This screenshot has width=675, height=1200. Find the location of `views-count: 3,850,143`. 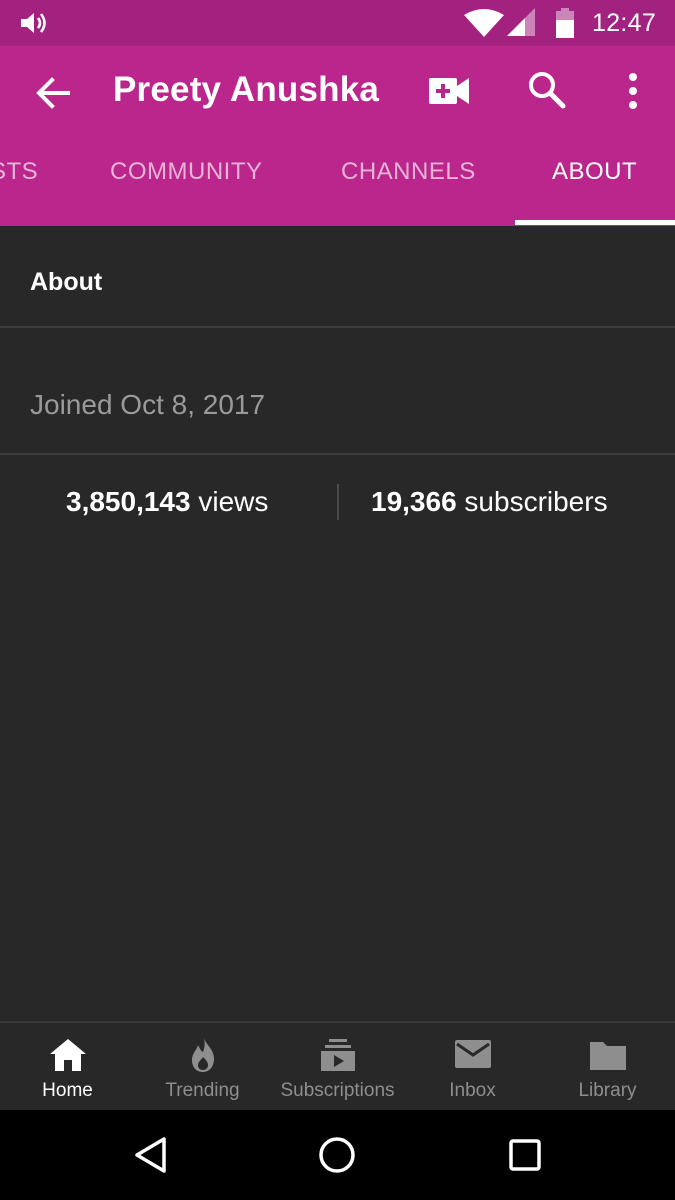

views-count: 3,850,143 is located at coordinates (128, 501).